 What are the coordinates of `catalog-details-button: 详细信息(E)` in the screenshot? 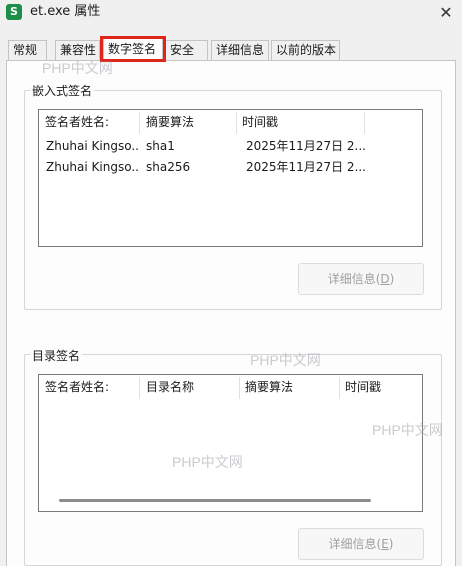 It's located at (361, 544).